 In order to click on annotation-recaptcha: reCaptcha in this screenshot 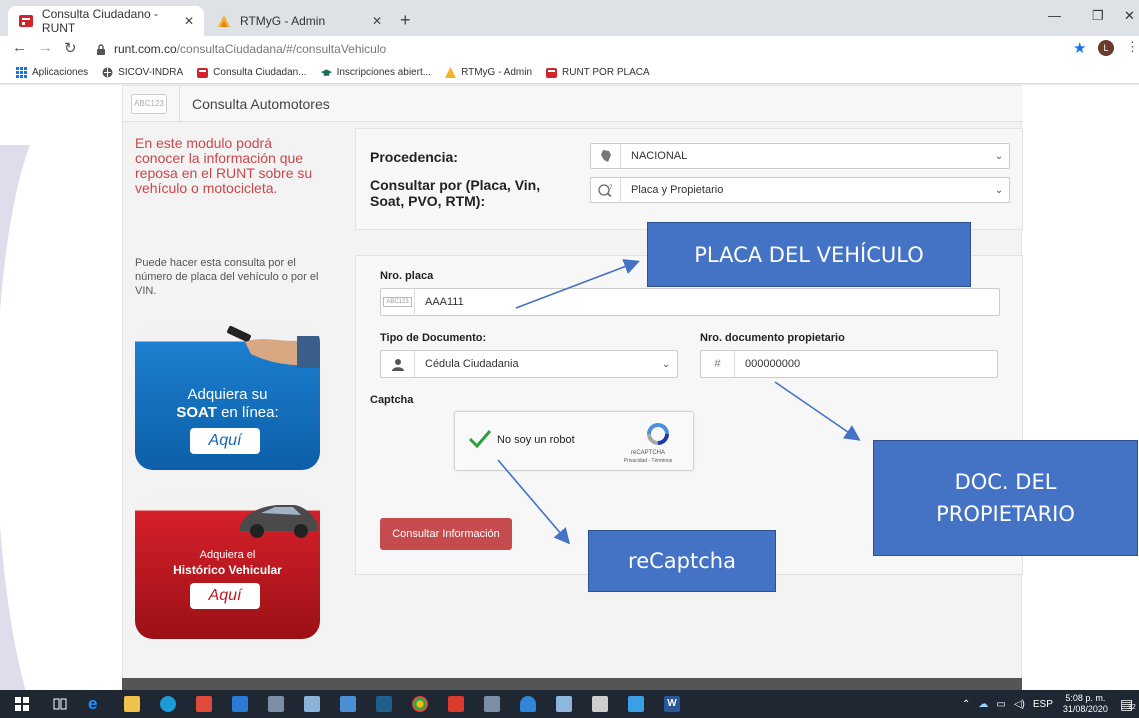, I will do `click(682, 561)`.